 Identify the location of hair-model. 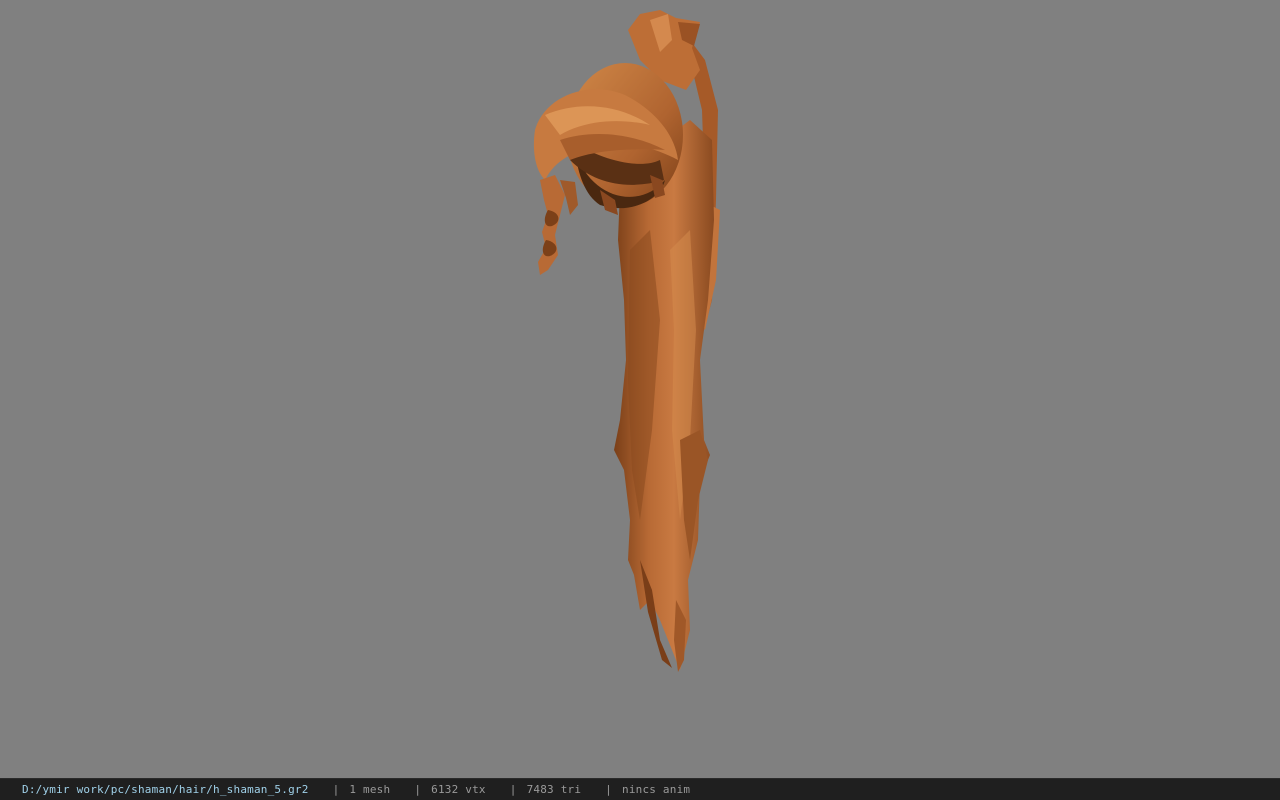
(626, 341).